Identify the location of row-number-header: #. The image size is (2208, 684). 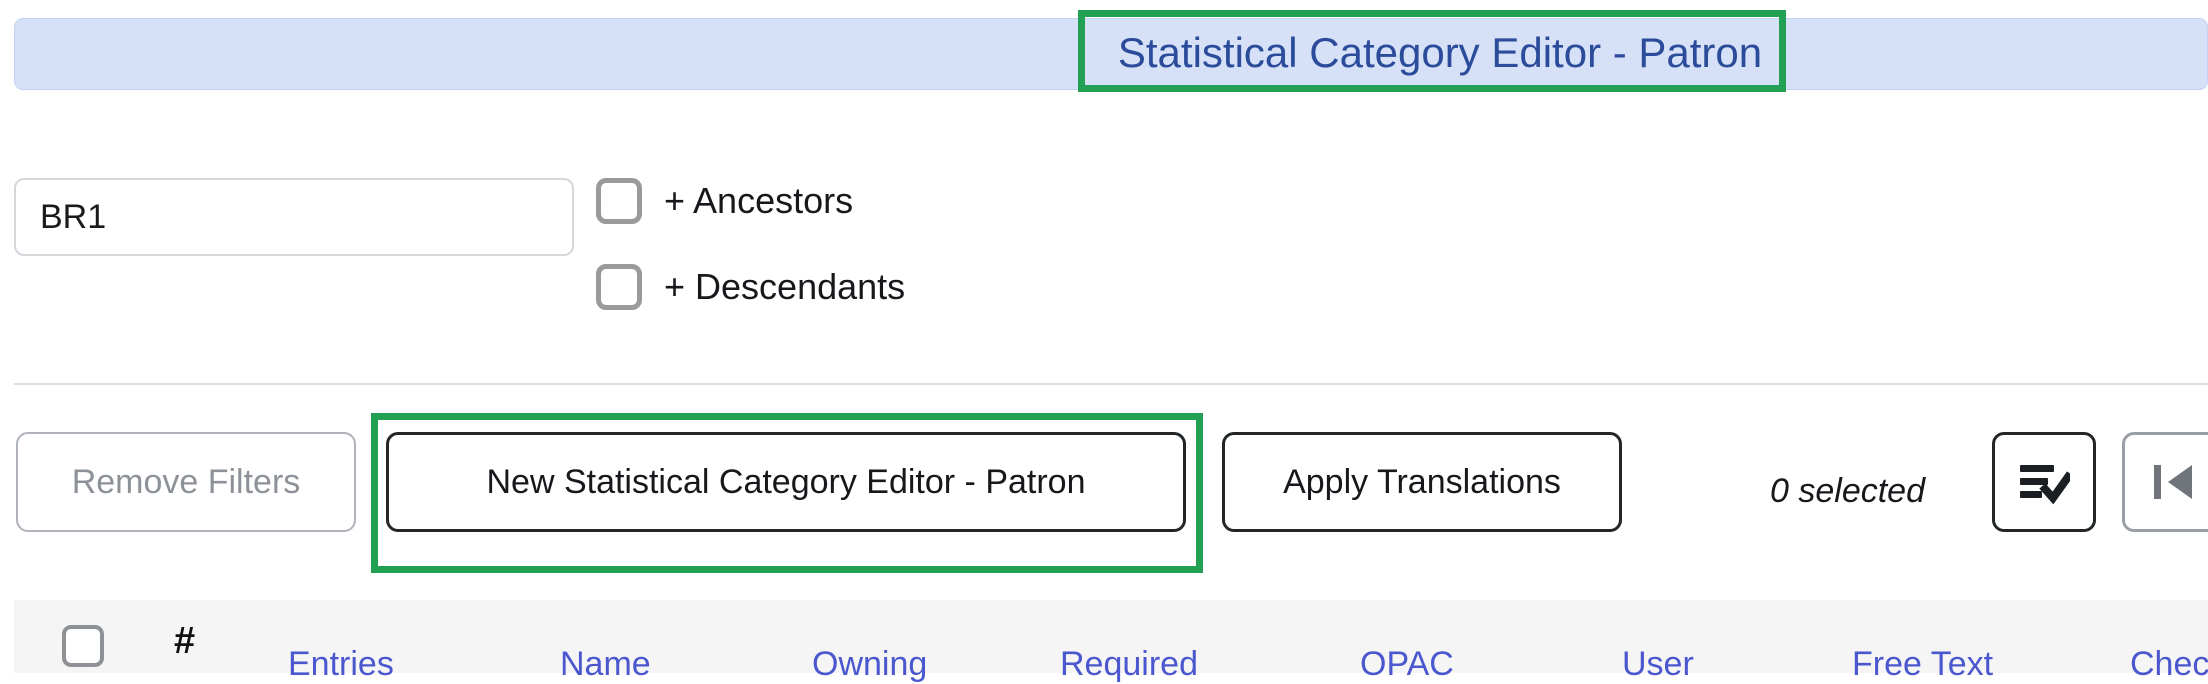
(185, 641).